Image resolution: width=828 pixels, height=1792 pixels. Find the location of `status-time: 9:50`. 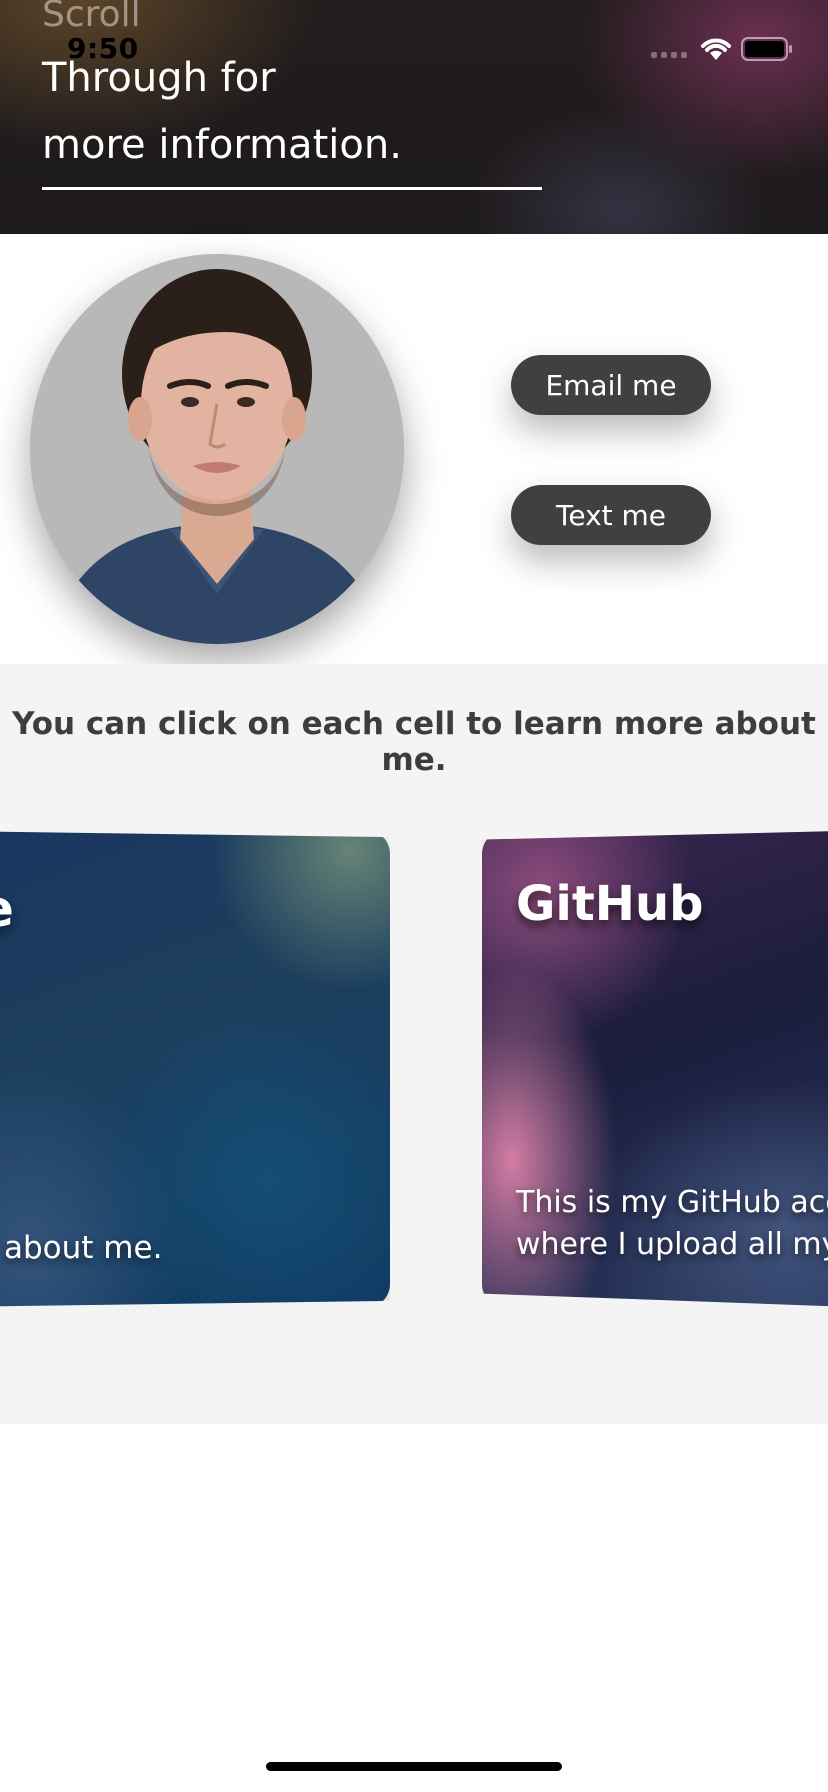

status-time: 9:50 is located at coordinates (103, 48).